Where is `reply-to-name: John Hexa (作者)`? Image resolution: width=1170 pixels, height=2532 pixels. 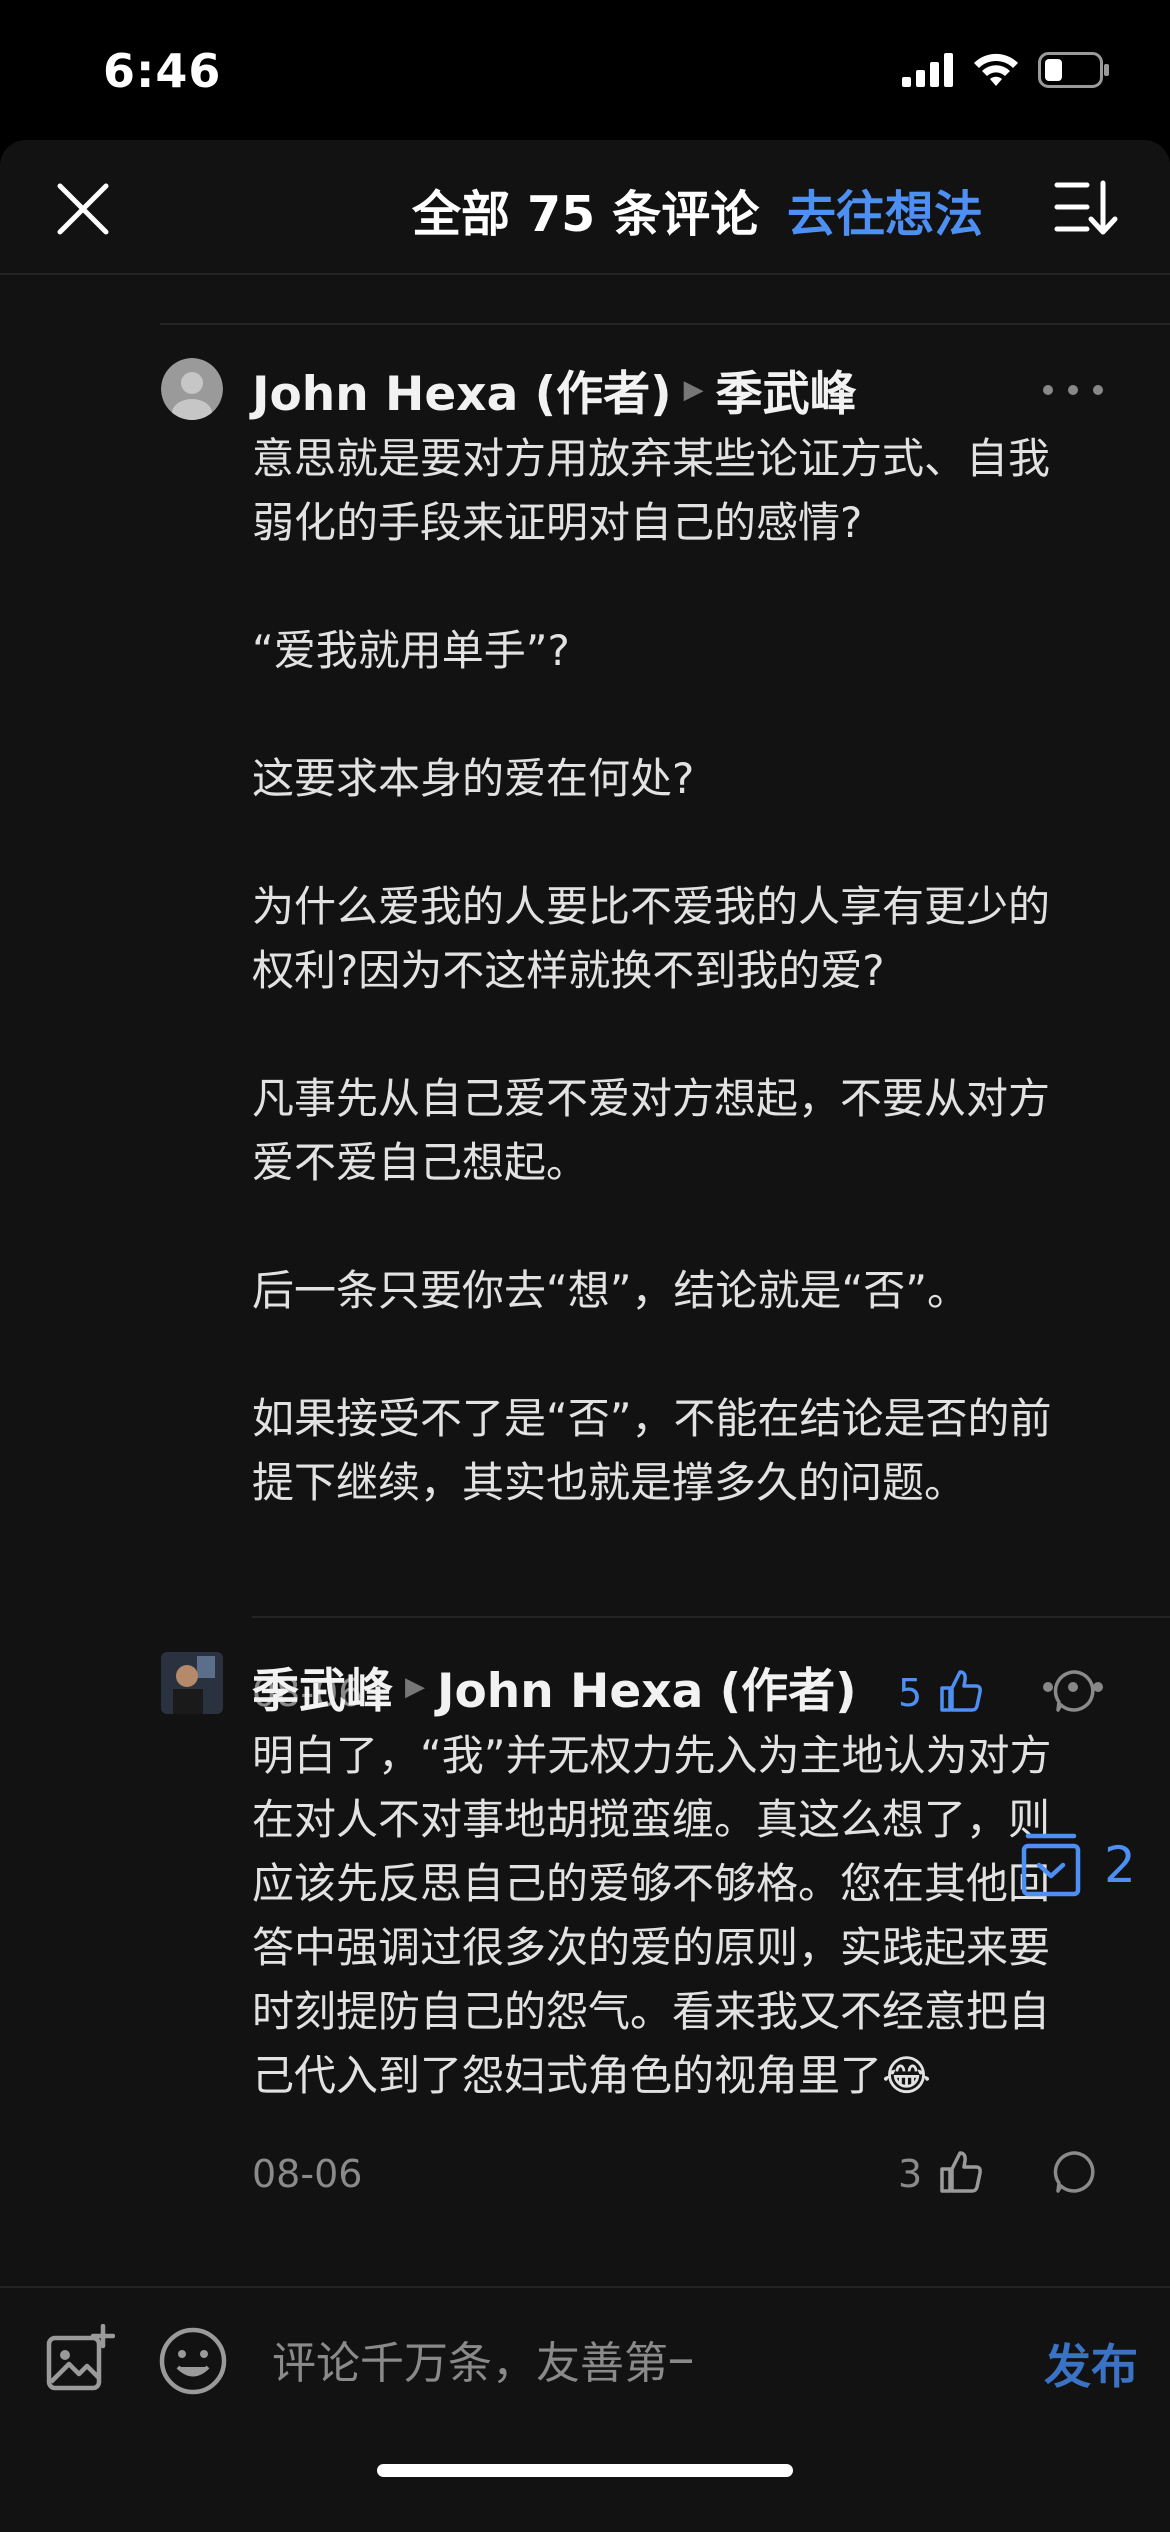
reply-to-name: John Hexa (作者) is located at coordinates (647, 1686).